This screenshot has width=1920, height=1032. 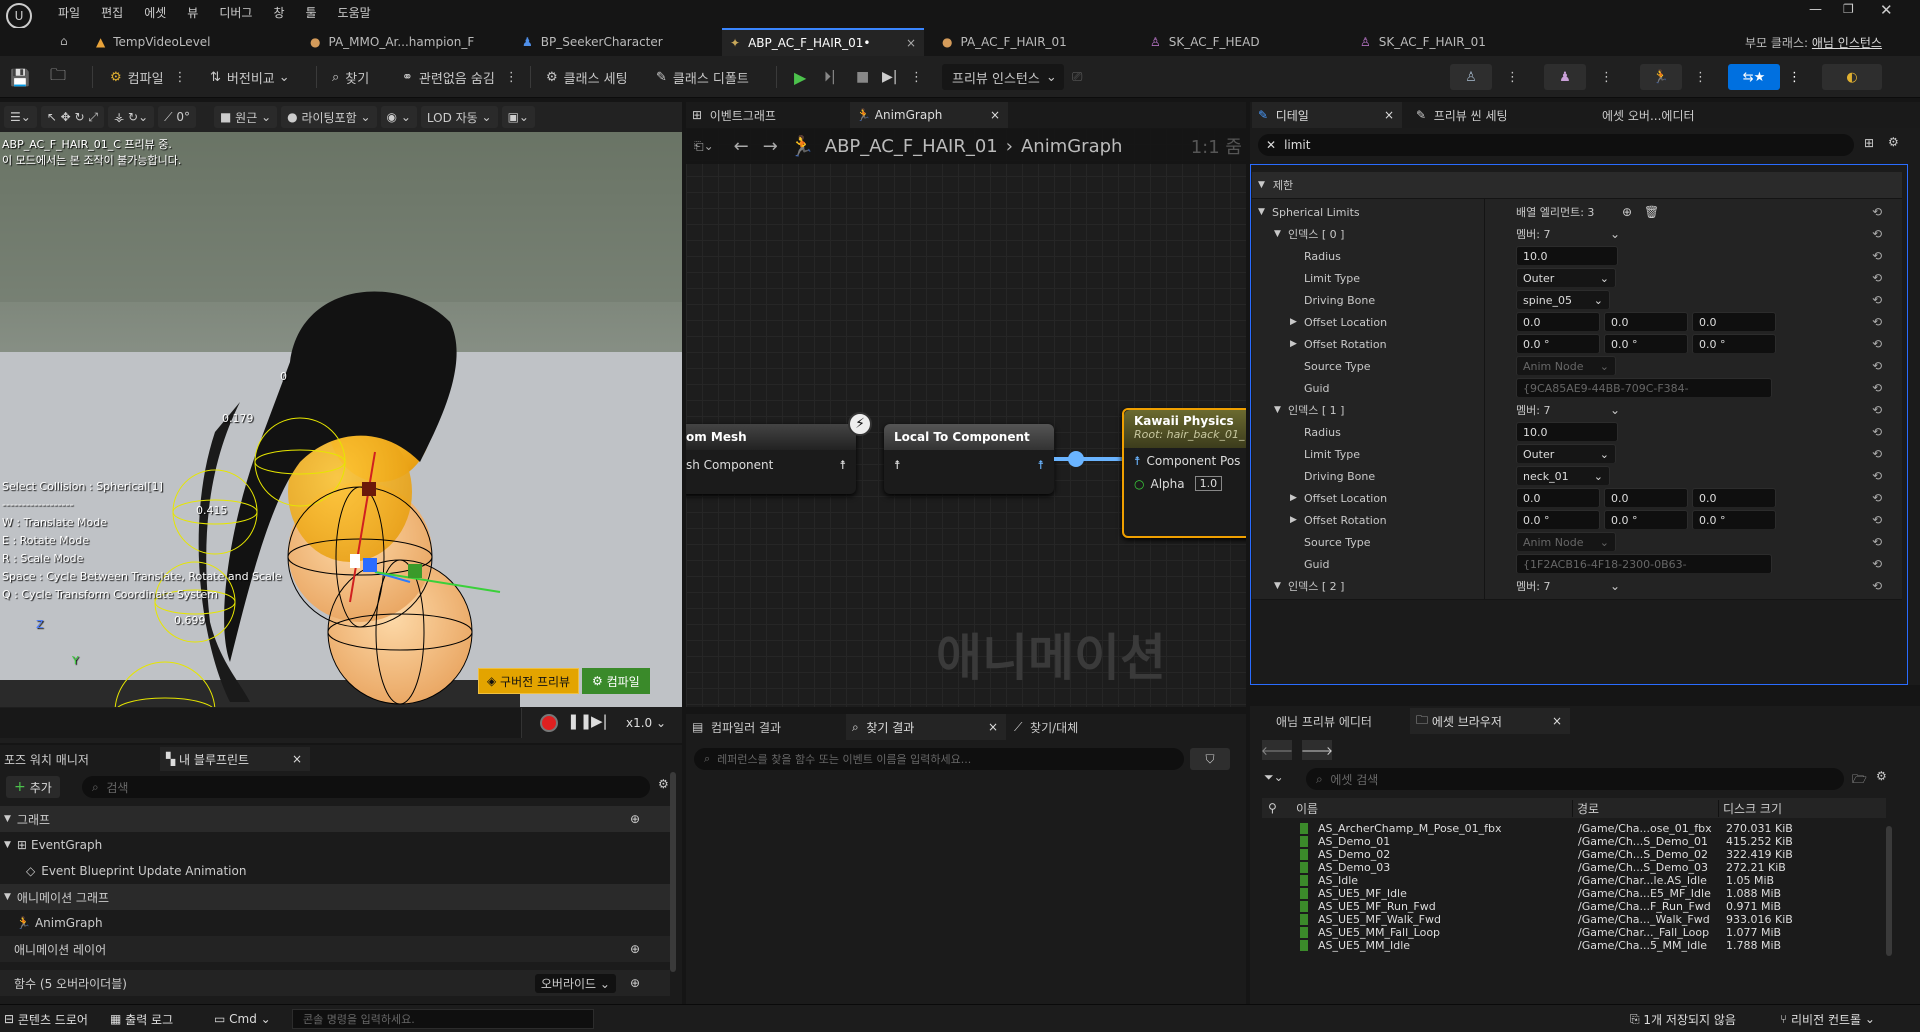 I want to click on pose-pin-icon: ☨, so click(x=842, y=465).